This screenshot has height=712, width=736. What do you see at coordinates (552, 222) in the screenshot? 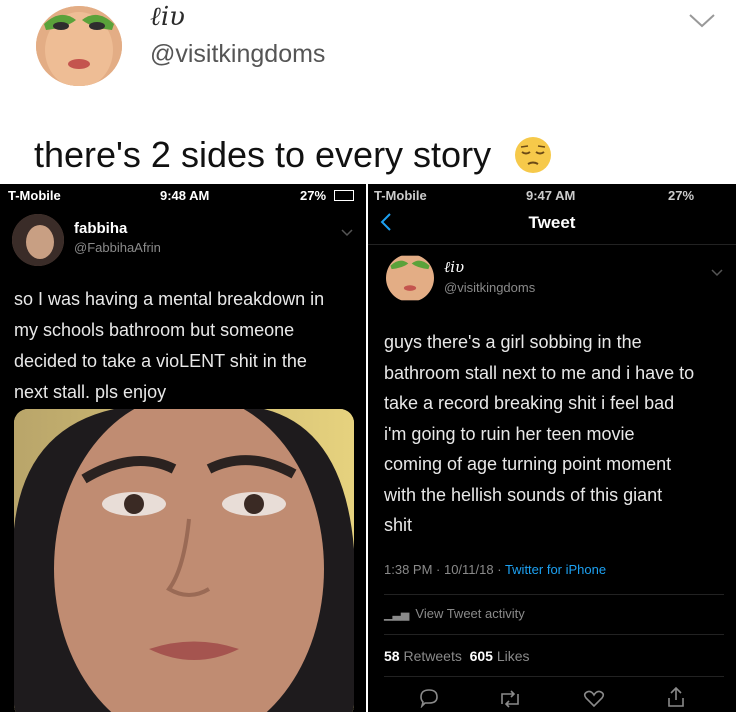
I see `nav-title: Tweet` at bounding box center [552, 222].